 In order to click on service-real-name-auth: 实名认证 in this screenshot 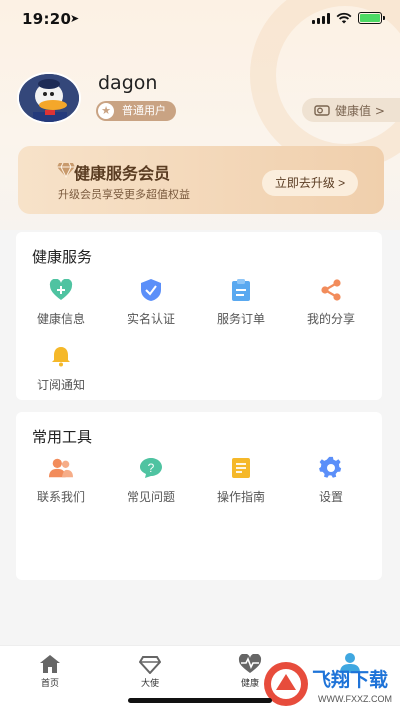, I will do `click(151, 302)`.